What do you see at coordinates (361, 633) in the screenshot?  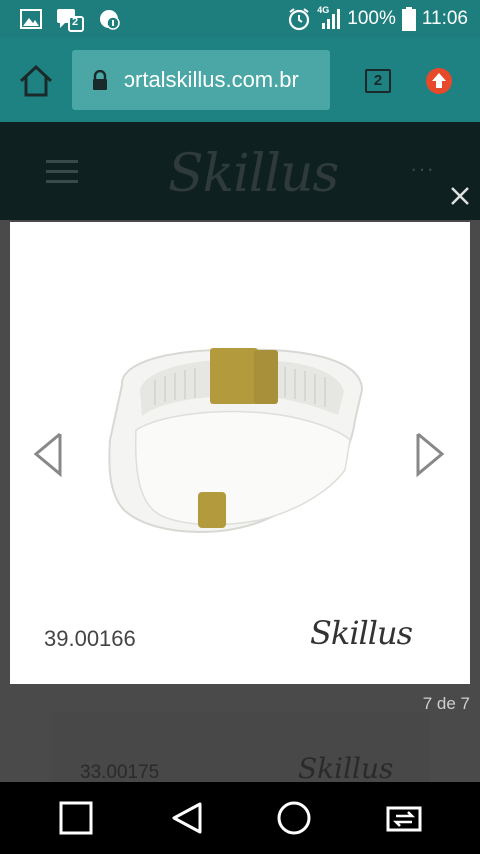 I see `product-logo: Skillus` at bounding box center [361, 633].